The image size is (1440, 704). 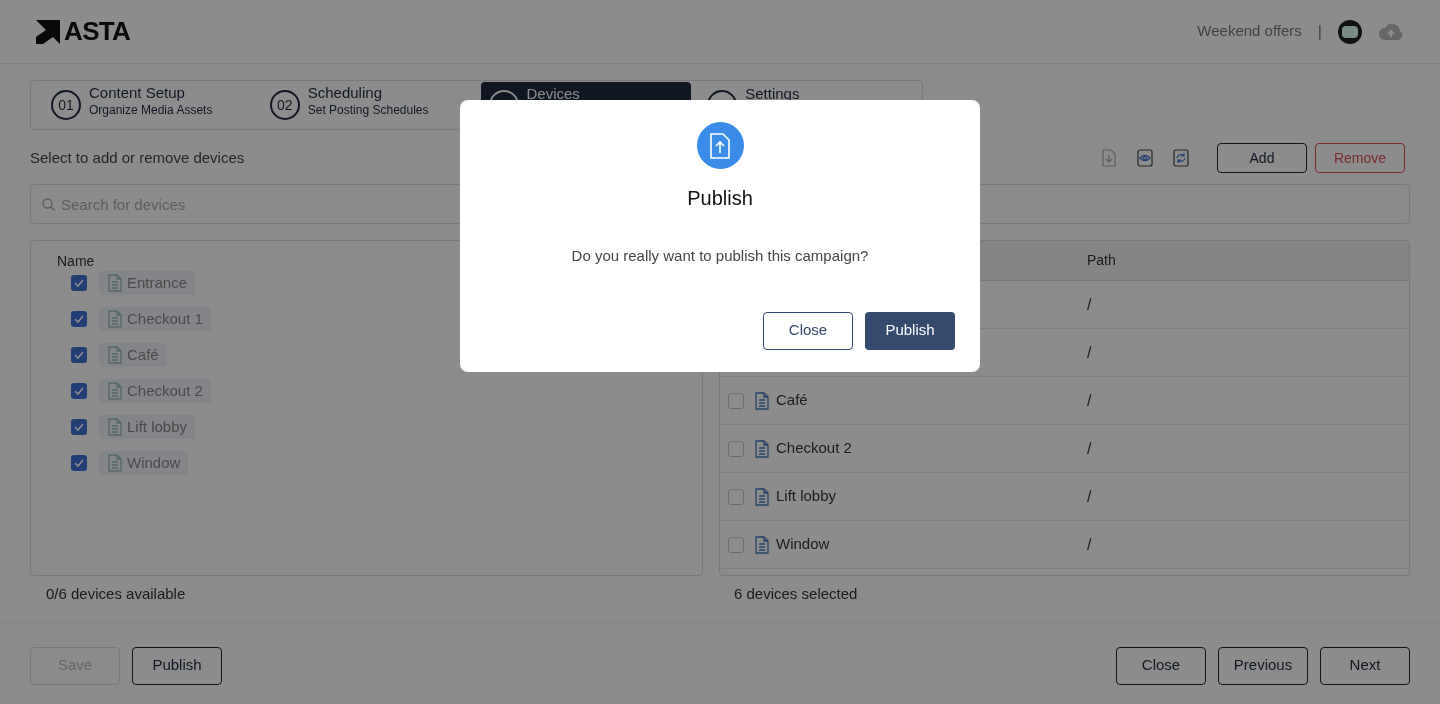 I want to click on campaign-name: Weekend offers, so click(x=1249, y=31).